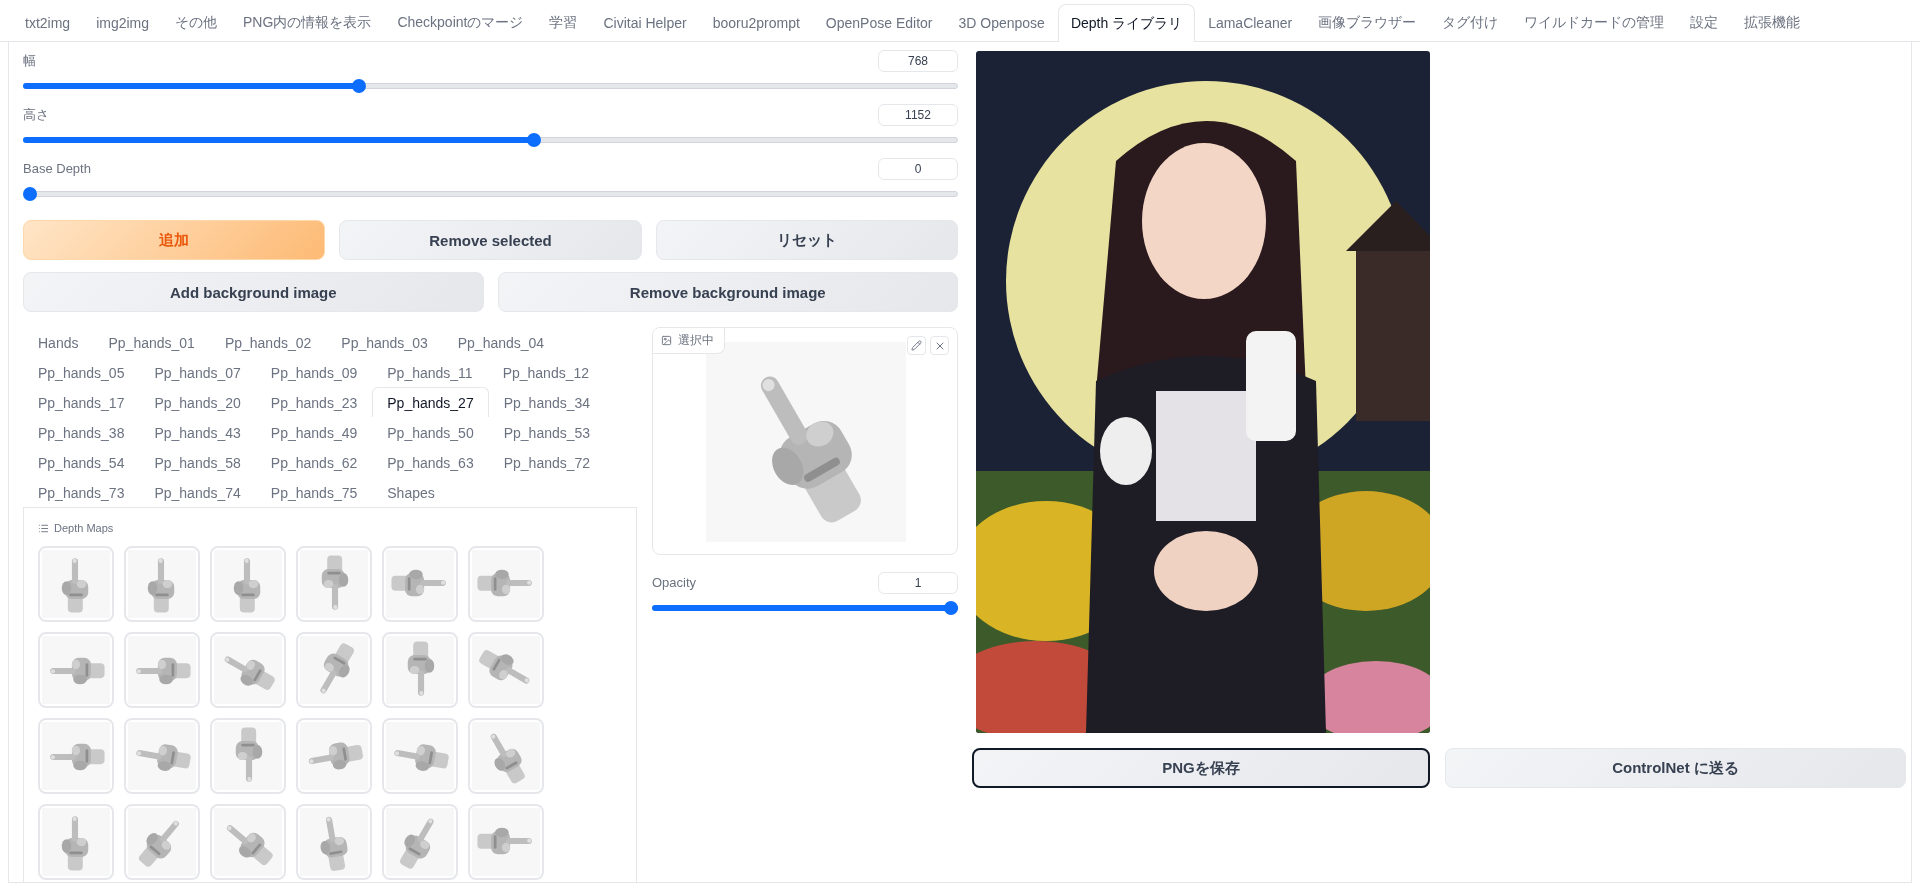  I want to click on edit-button, so click(916, 345).